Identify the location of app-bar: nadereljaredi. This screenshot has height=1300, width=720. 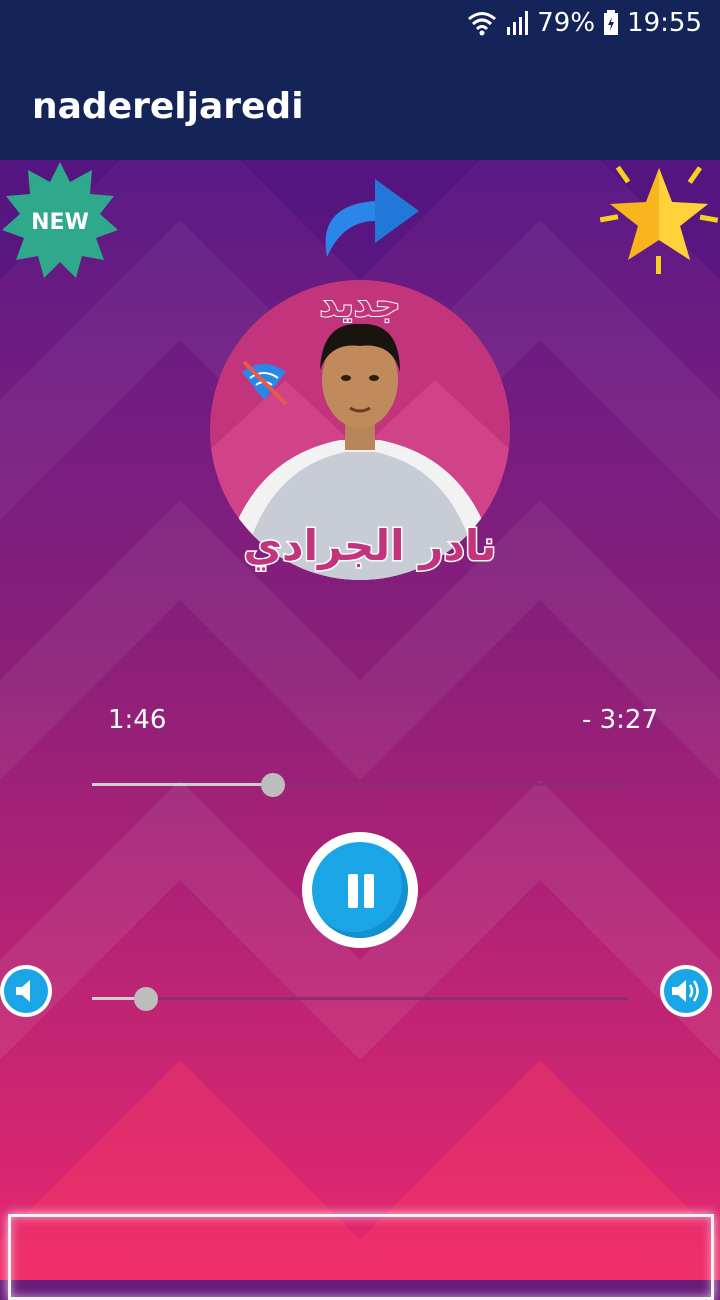
(360, 106).